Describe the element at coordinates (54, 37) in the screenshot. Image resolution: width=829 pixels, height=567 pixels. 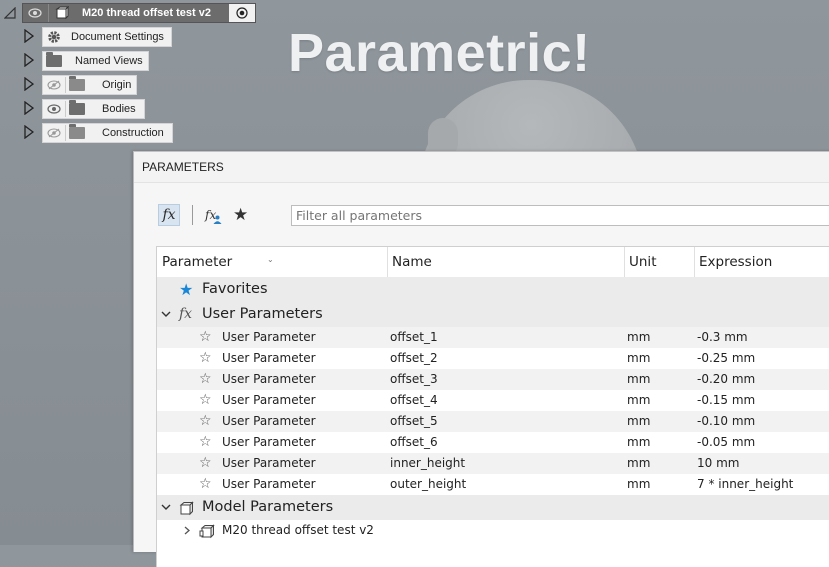
I see `gear-icon` at that location.